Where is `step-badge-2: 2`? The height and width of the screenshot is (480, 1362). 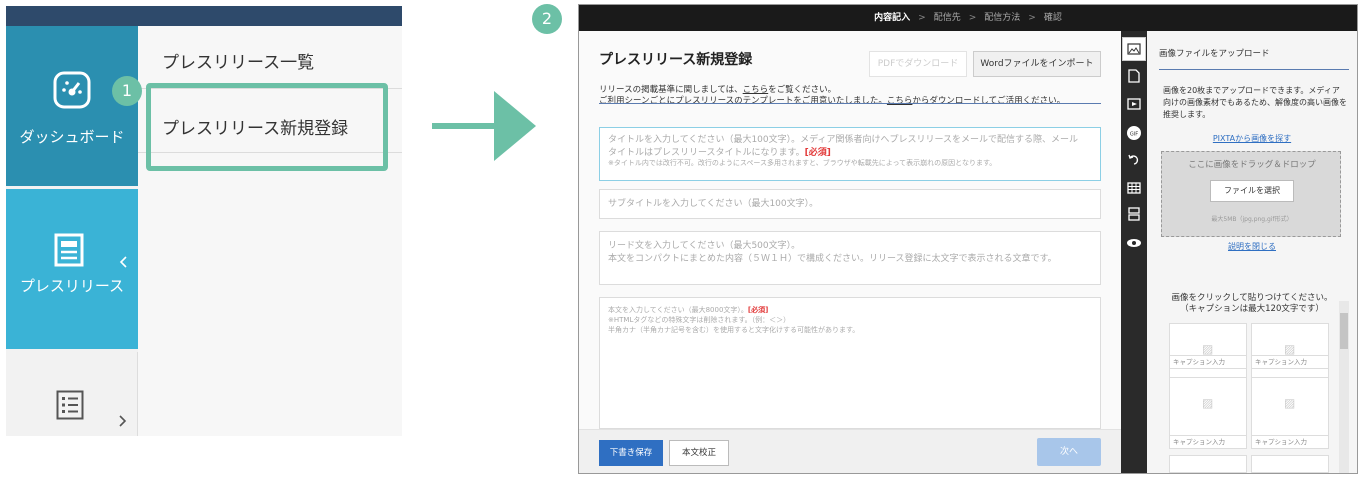 step-badge-2: 2 is located at coordinates (547, 19).